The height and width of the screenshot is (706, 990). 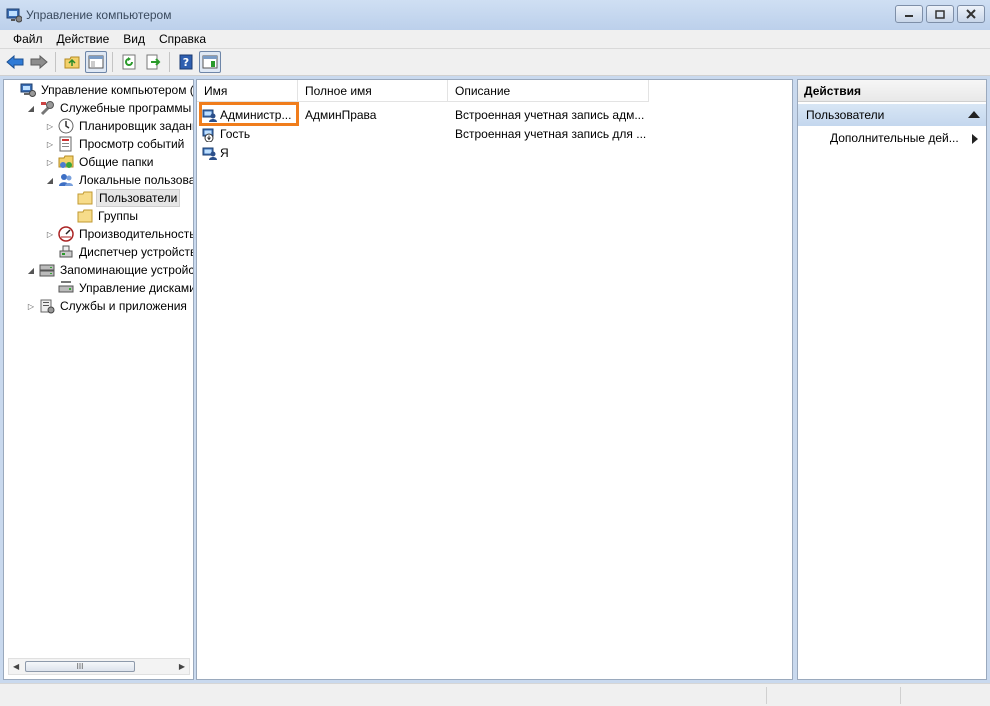 I want to click on actions-section-label: Пользователи, so click(x=845, y=115).